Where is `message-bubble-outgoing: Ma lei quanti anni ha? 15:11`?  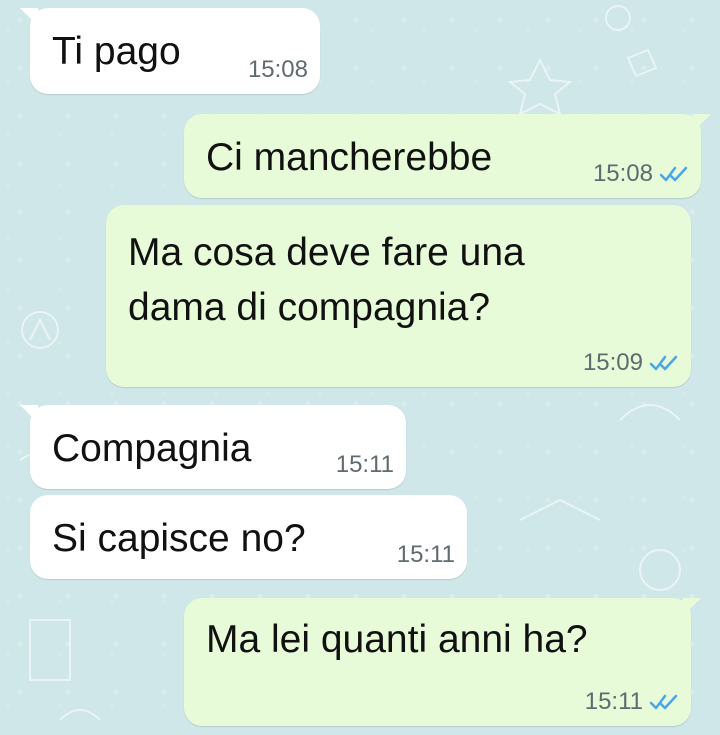
message-bubble-outgoing: Ma lei quanti anni ha? 15:11 is located at coordinates (442, 662).